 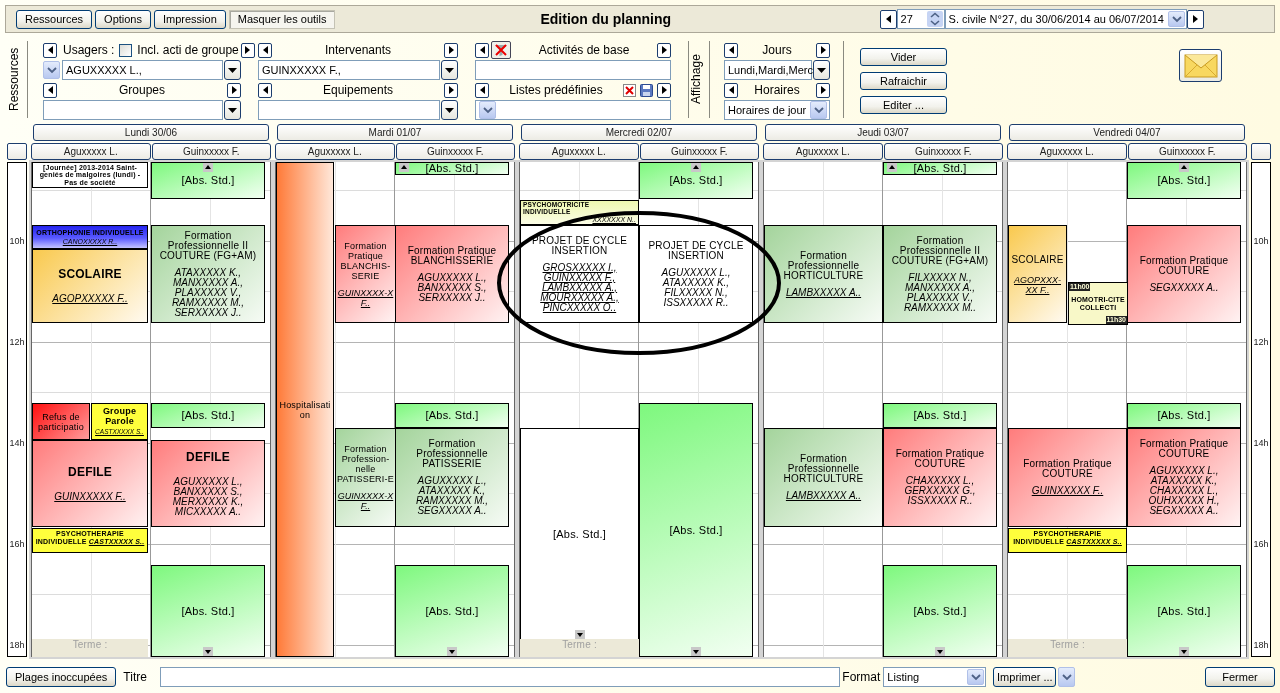 I want to click on activity-card: Hospitalisation, so click(x=305, y=409).